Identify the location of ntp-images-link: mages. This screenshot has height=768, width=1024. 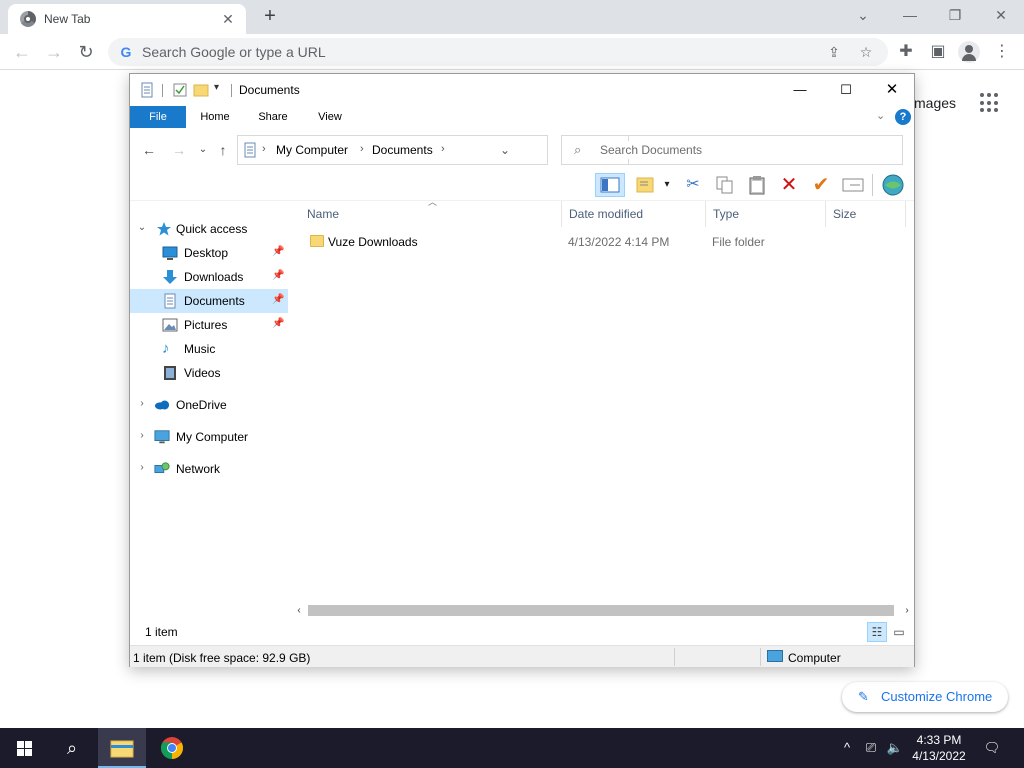
(935, 103).